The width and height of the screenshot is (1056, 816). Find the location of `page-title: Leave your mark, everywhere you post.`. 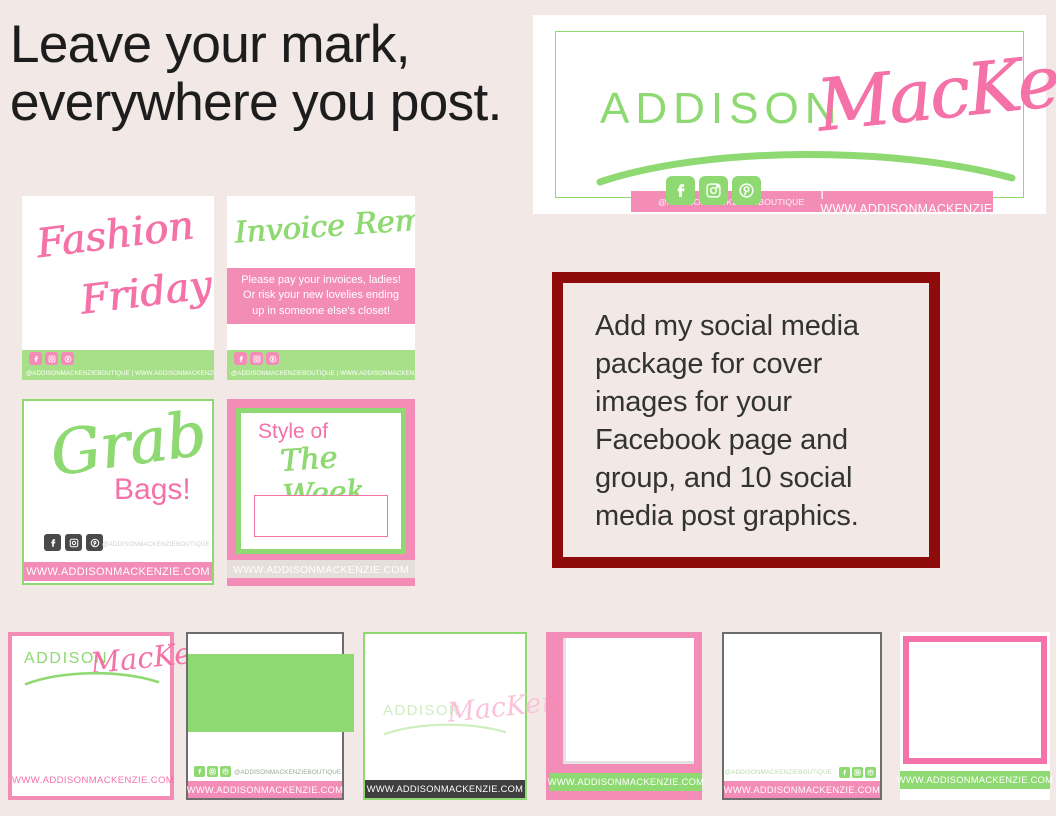

page-title: Leave your mark, everywhere you post. is located at coordinates (280, 73).